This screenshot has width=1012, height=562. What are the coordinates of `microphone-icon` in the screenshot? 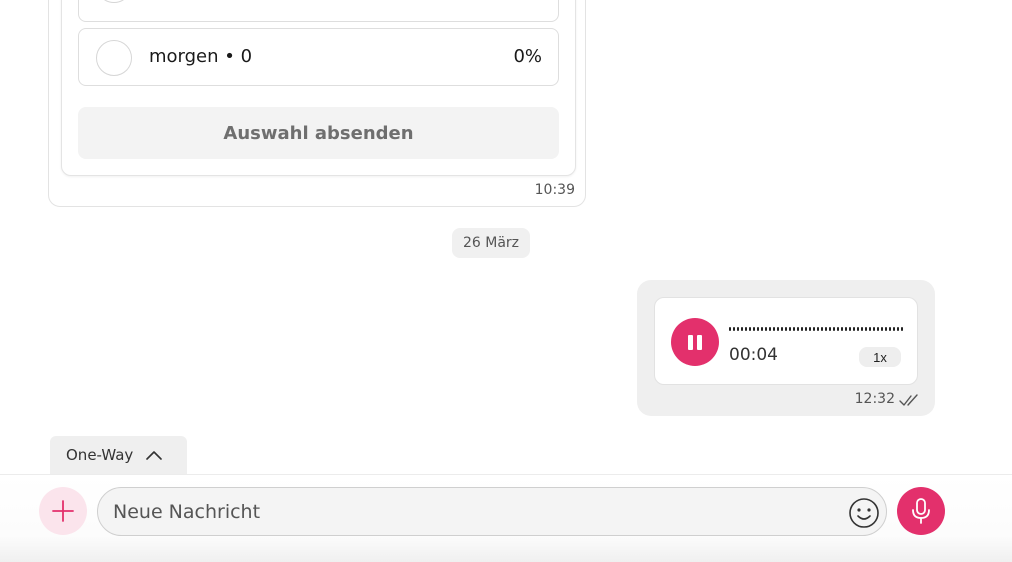 It's located at (921, 511).